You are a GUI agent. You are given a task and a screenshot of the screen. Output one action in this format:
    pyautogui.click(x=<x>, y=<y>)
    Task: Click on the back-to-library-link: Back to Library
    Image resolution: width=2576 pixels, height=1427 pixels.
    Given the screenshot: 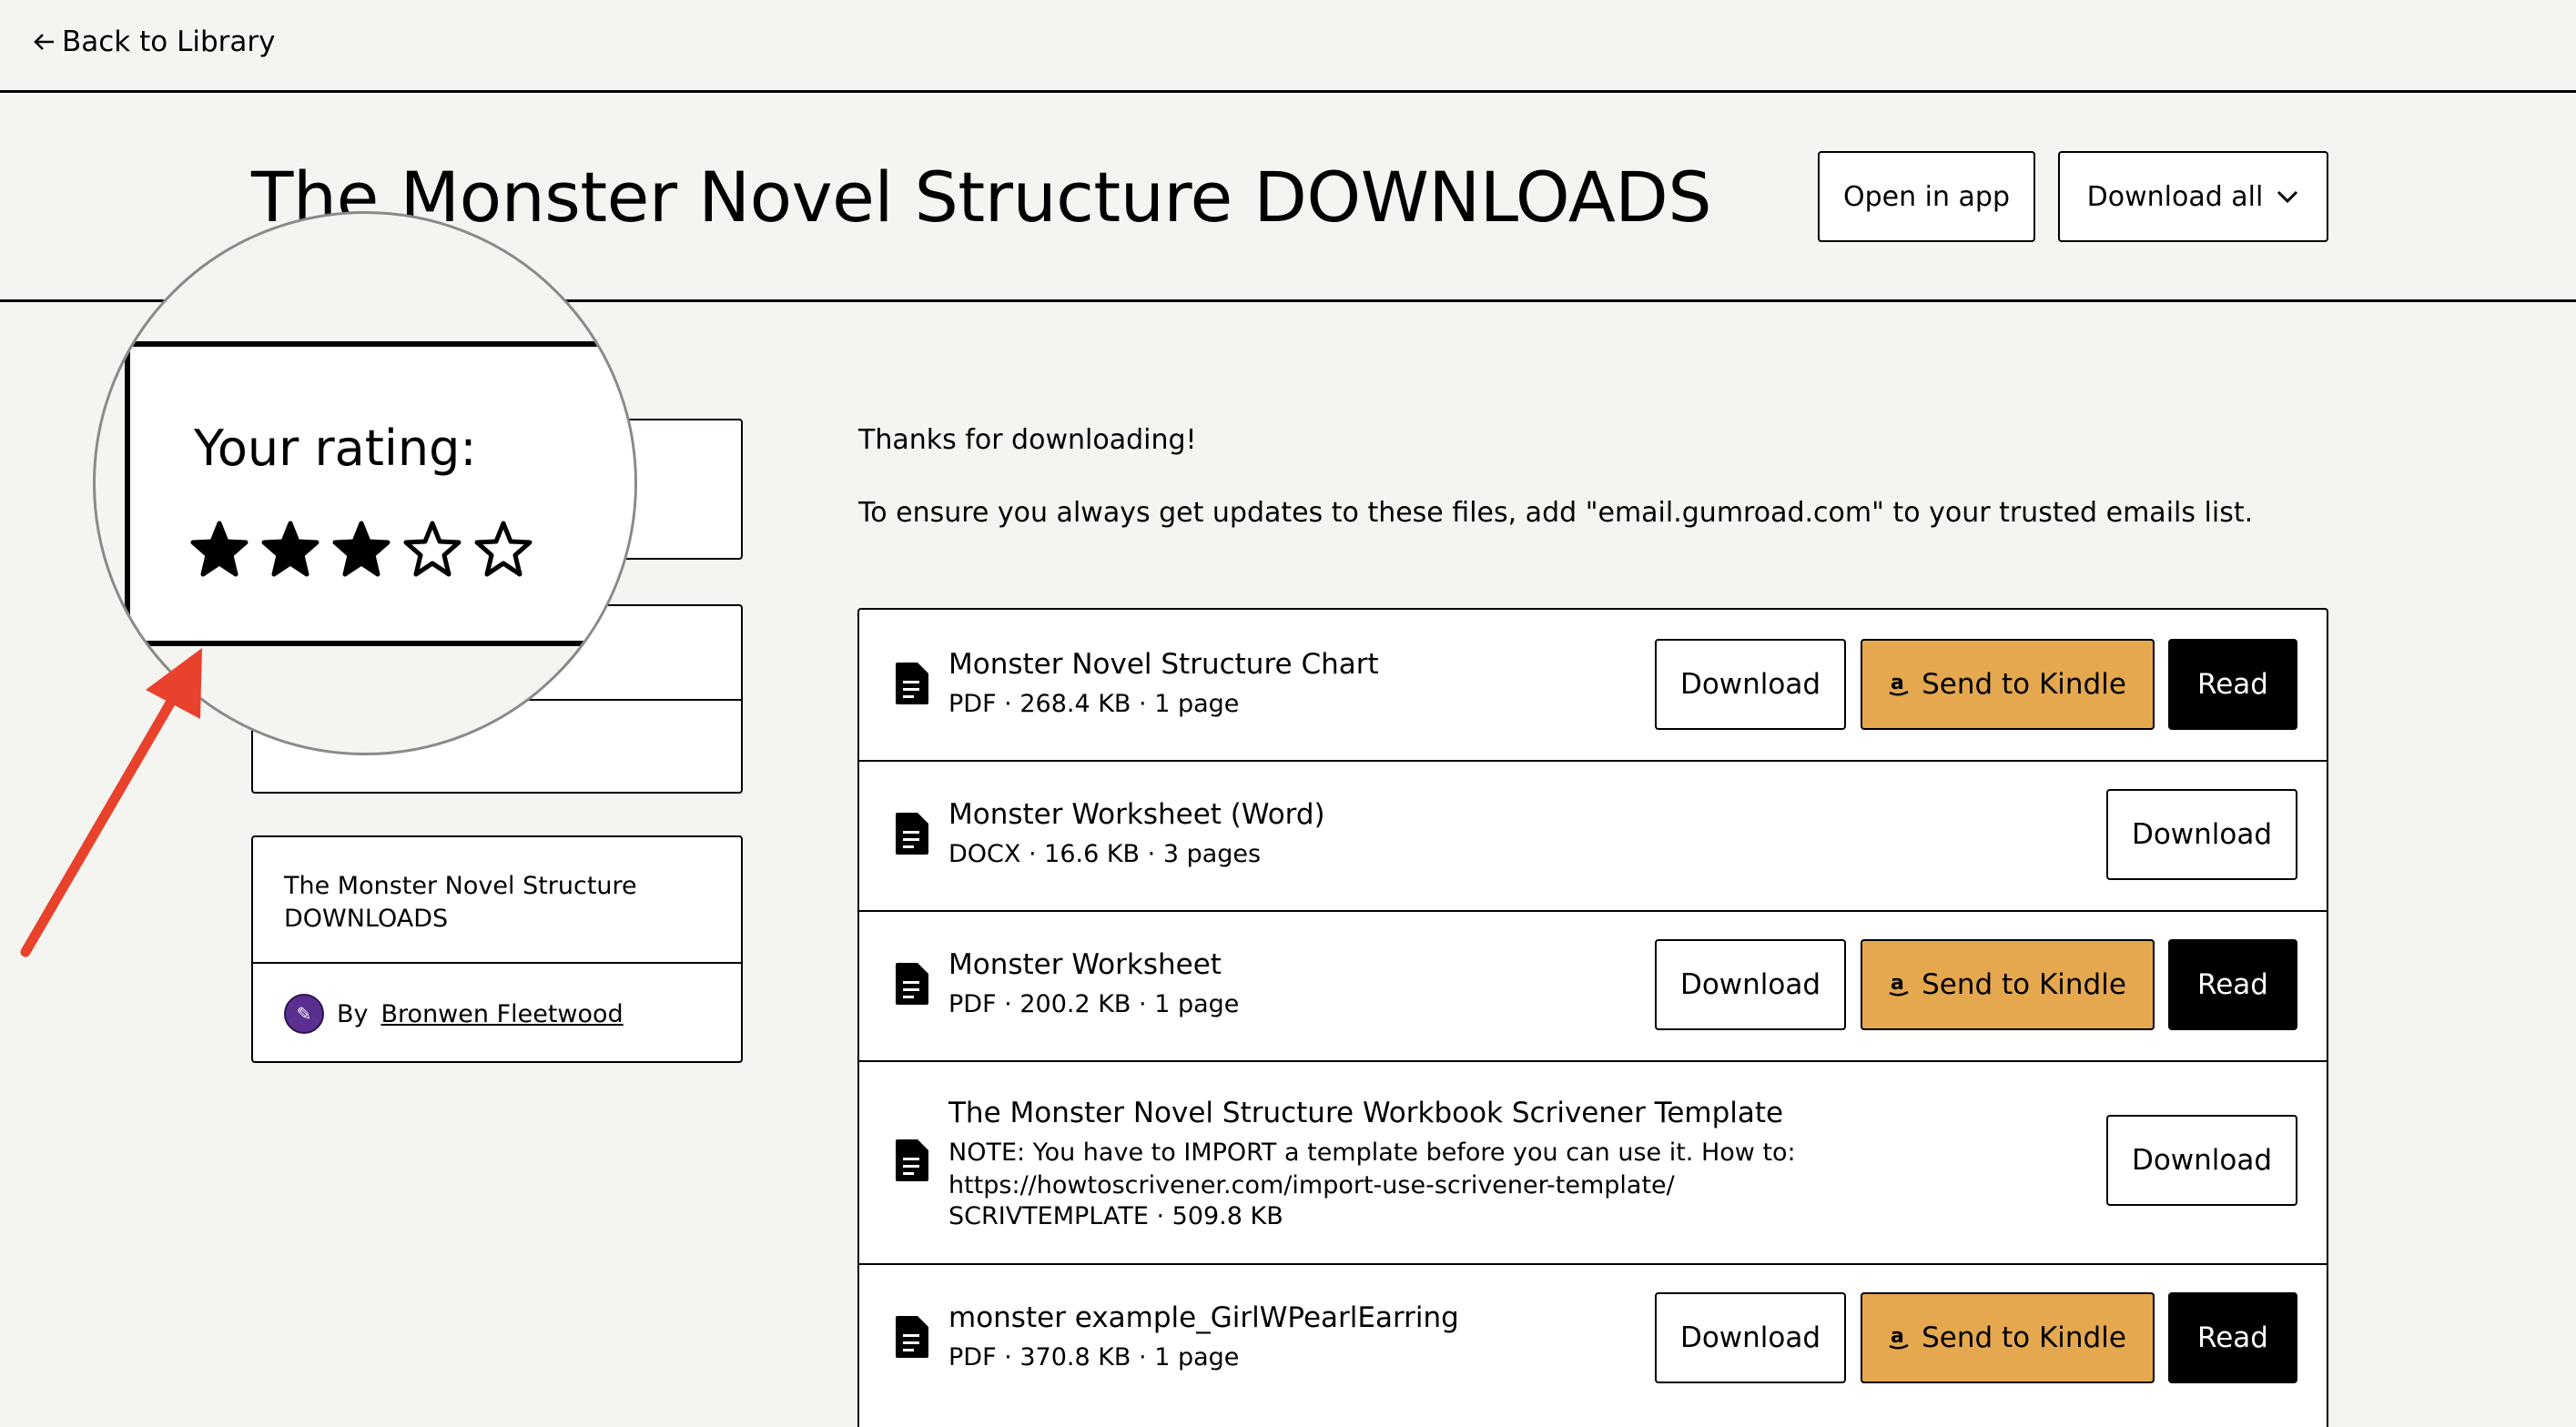 What is the action you would take?
    pyautogui.click(x=154, y=41)
    